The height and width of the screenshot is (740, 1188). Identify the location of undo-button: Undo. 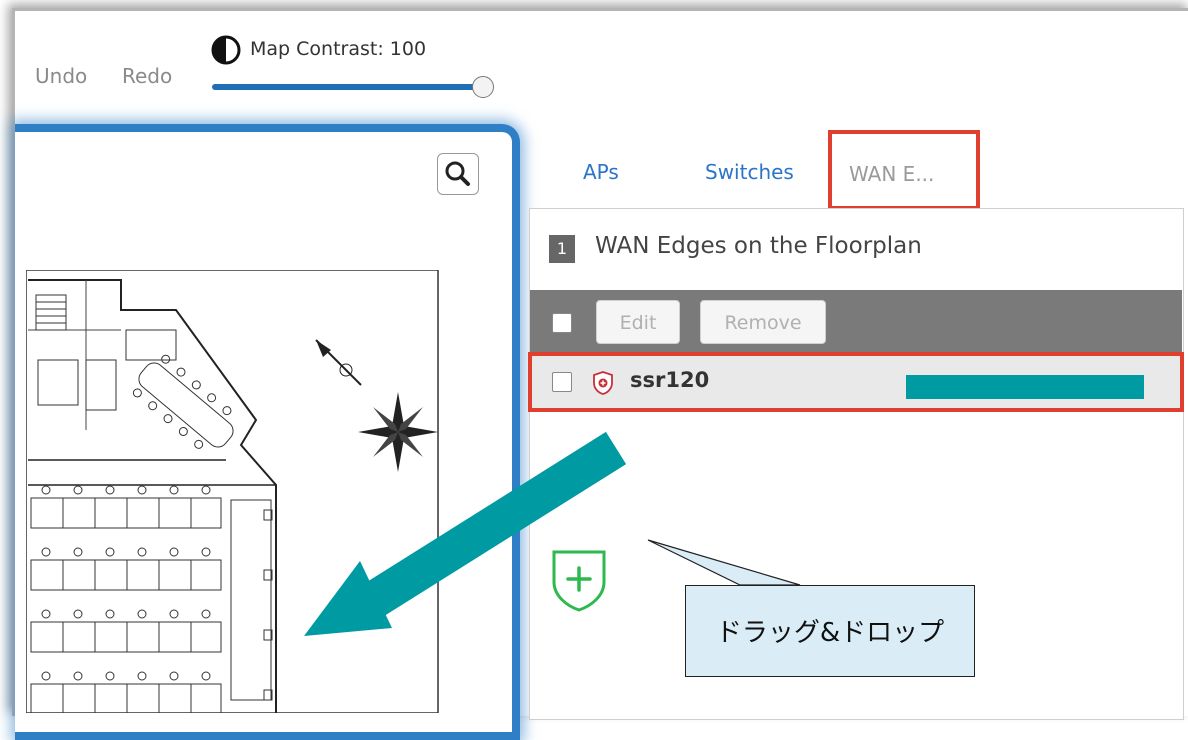
(61, 76).